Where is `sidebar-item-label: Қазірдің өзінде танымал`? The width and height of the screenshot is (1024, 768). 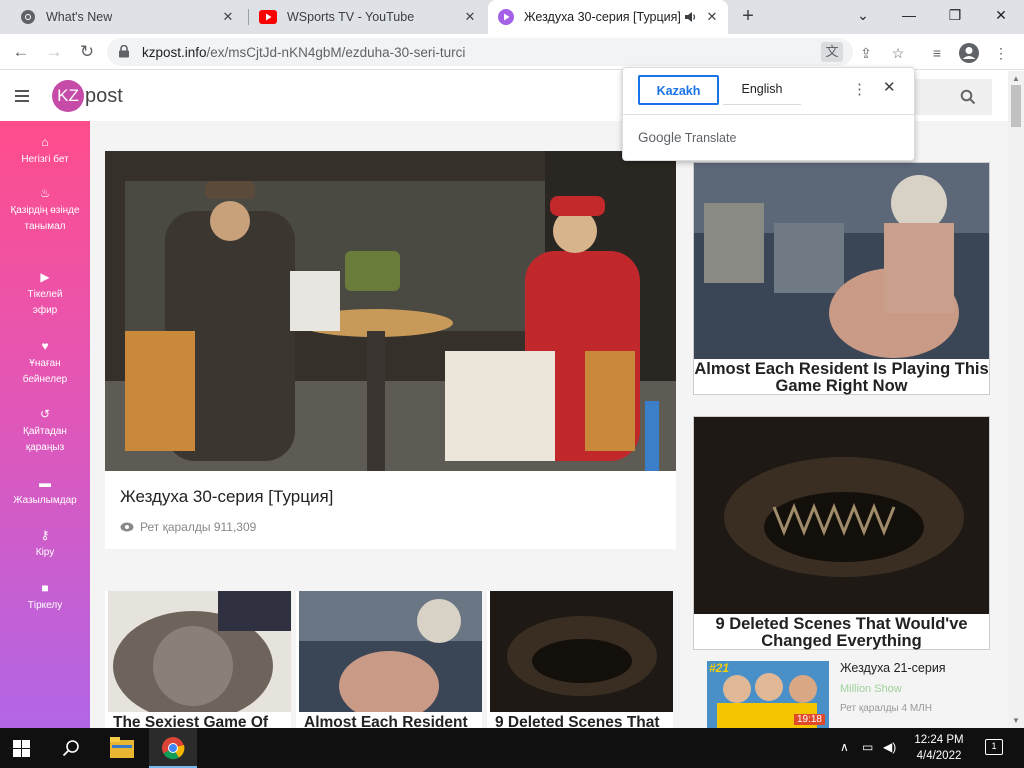 sidebar-item-label: Қазірдің өзінде танымал is located at coordinates (45, 218).